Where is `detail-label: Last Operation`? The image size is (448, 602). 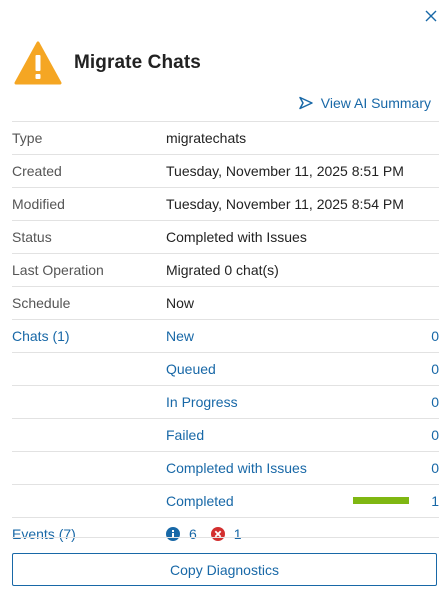
detail-label: Last Operation is located at coordinates (58, 270).